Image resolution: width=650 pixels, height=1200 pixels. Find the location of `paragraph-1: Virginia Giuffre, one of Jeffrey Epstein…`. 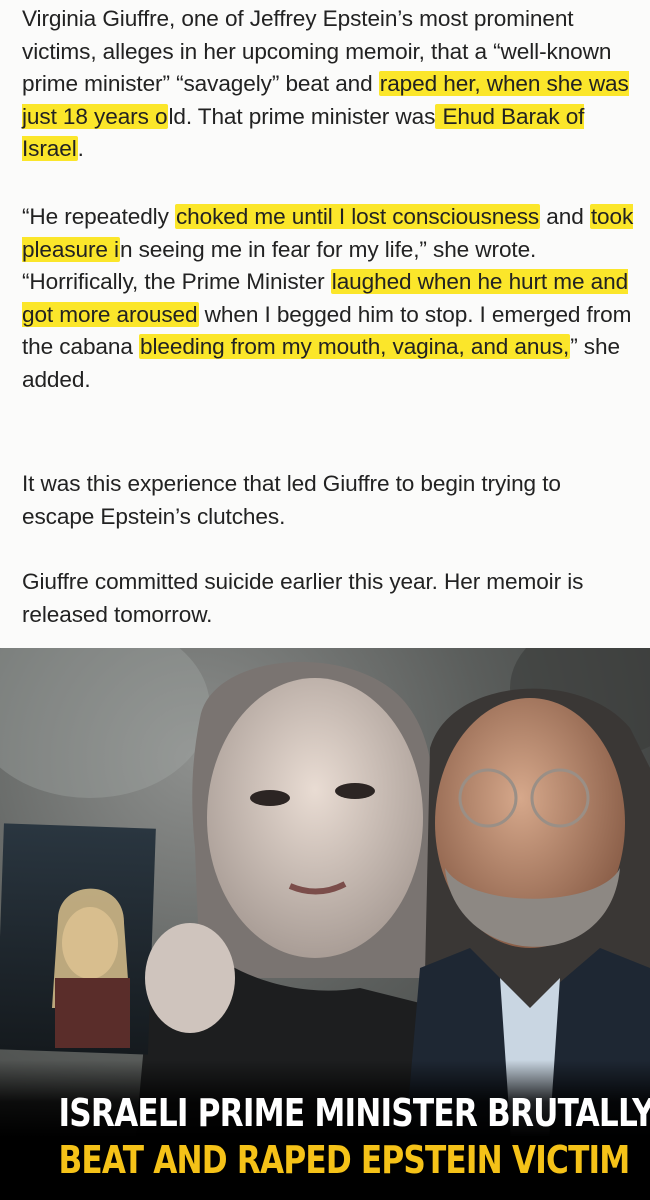

paragraph-1: Virginia Giuffre, one of Jeffrey Epstein… is located at coordinates (329, 84).